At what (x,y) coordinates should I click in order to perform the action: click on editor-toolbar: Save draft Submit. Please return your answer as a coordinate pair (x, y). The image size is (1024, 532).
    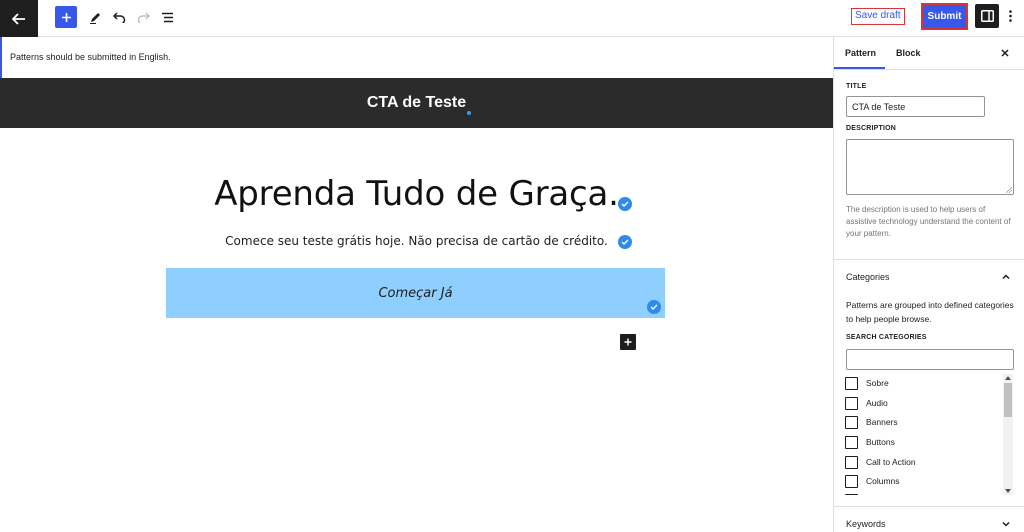
    Looking at the image, I should click on (512, 18).